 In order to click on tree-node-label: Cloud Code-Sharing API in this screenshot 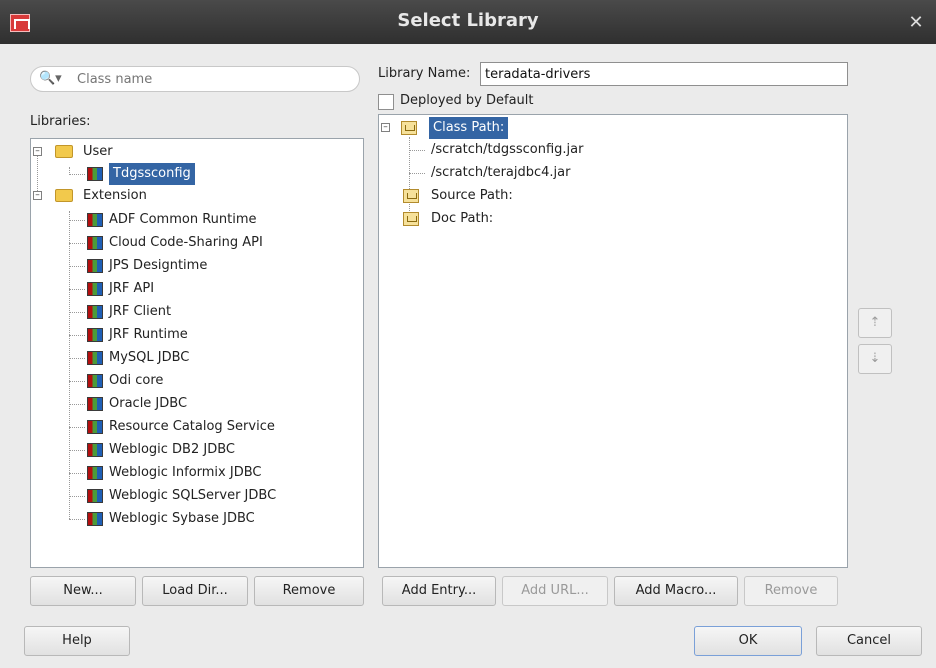, I will do `click(186, 242)`.